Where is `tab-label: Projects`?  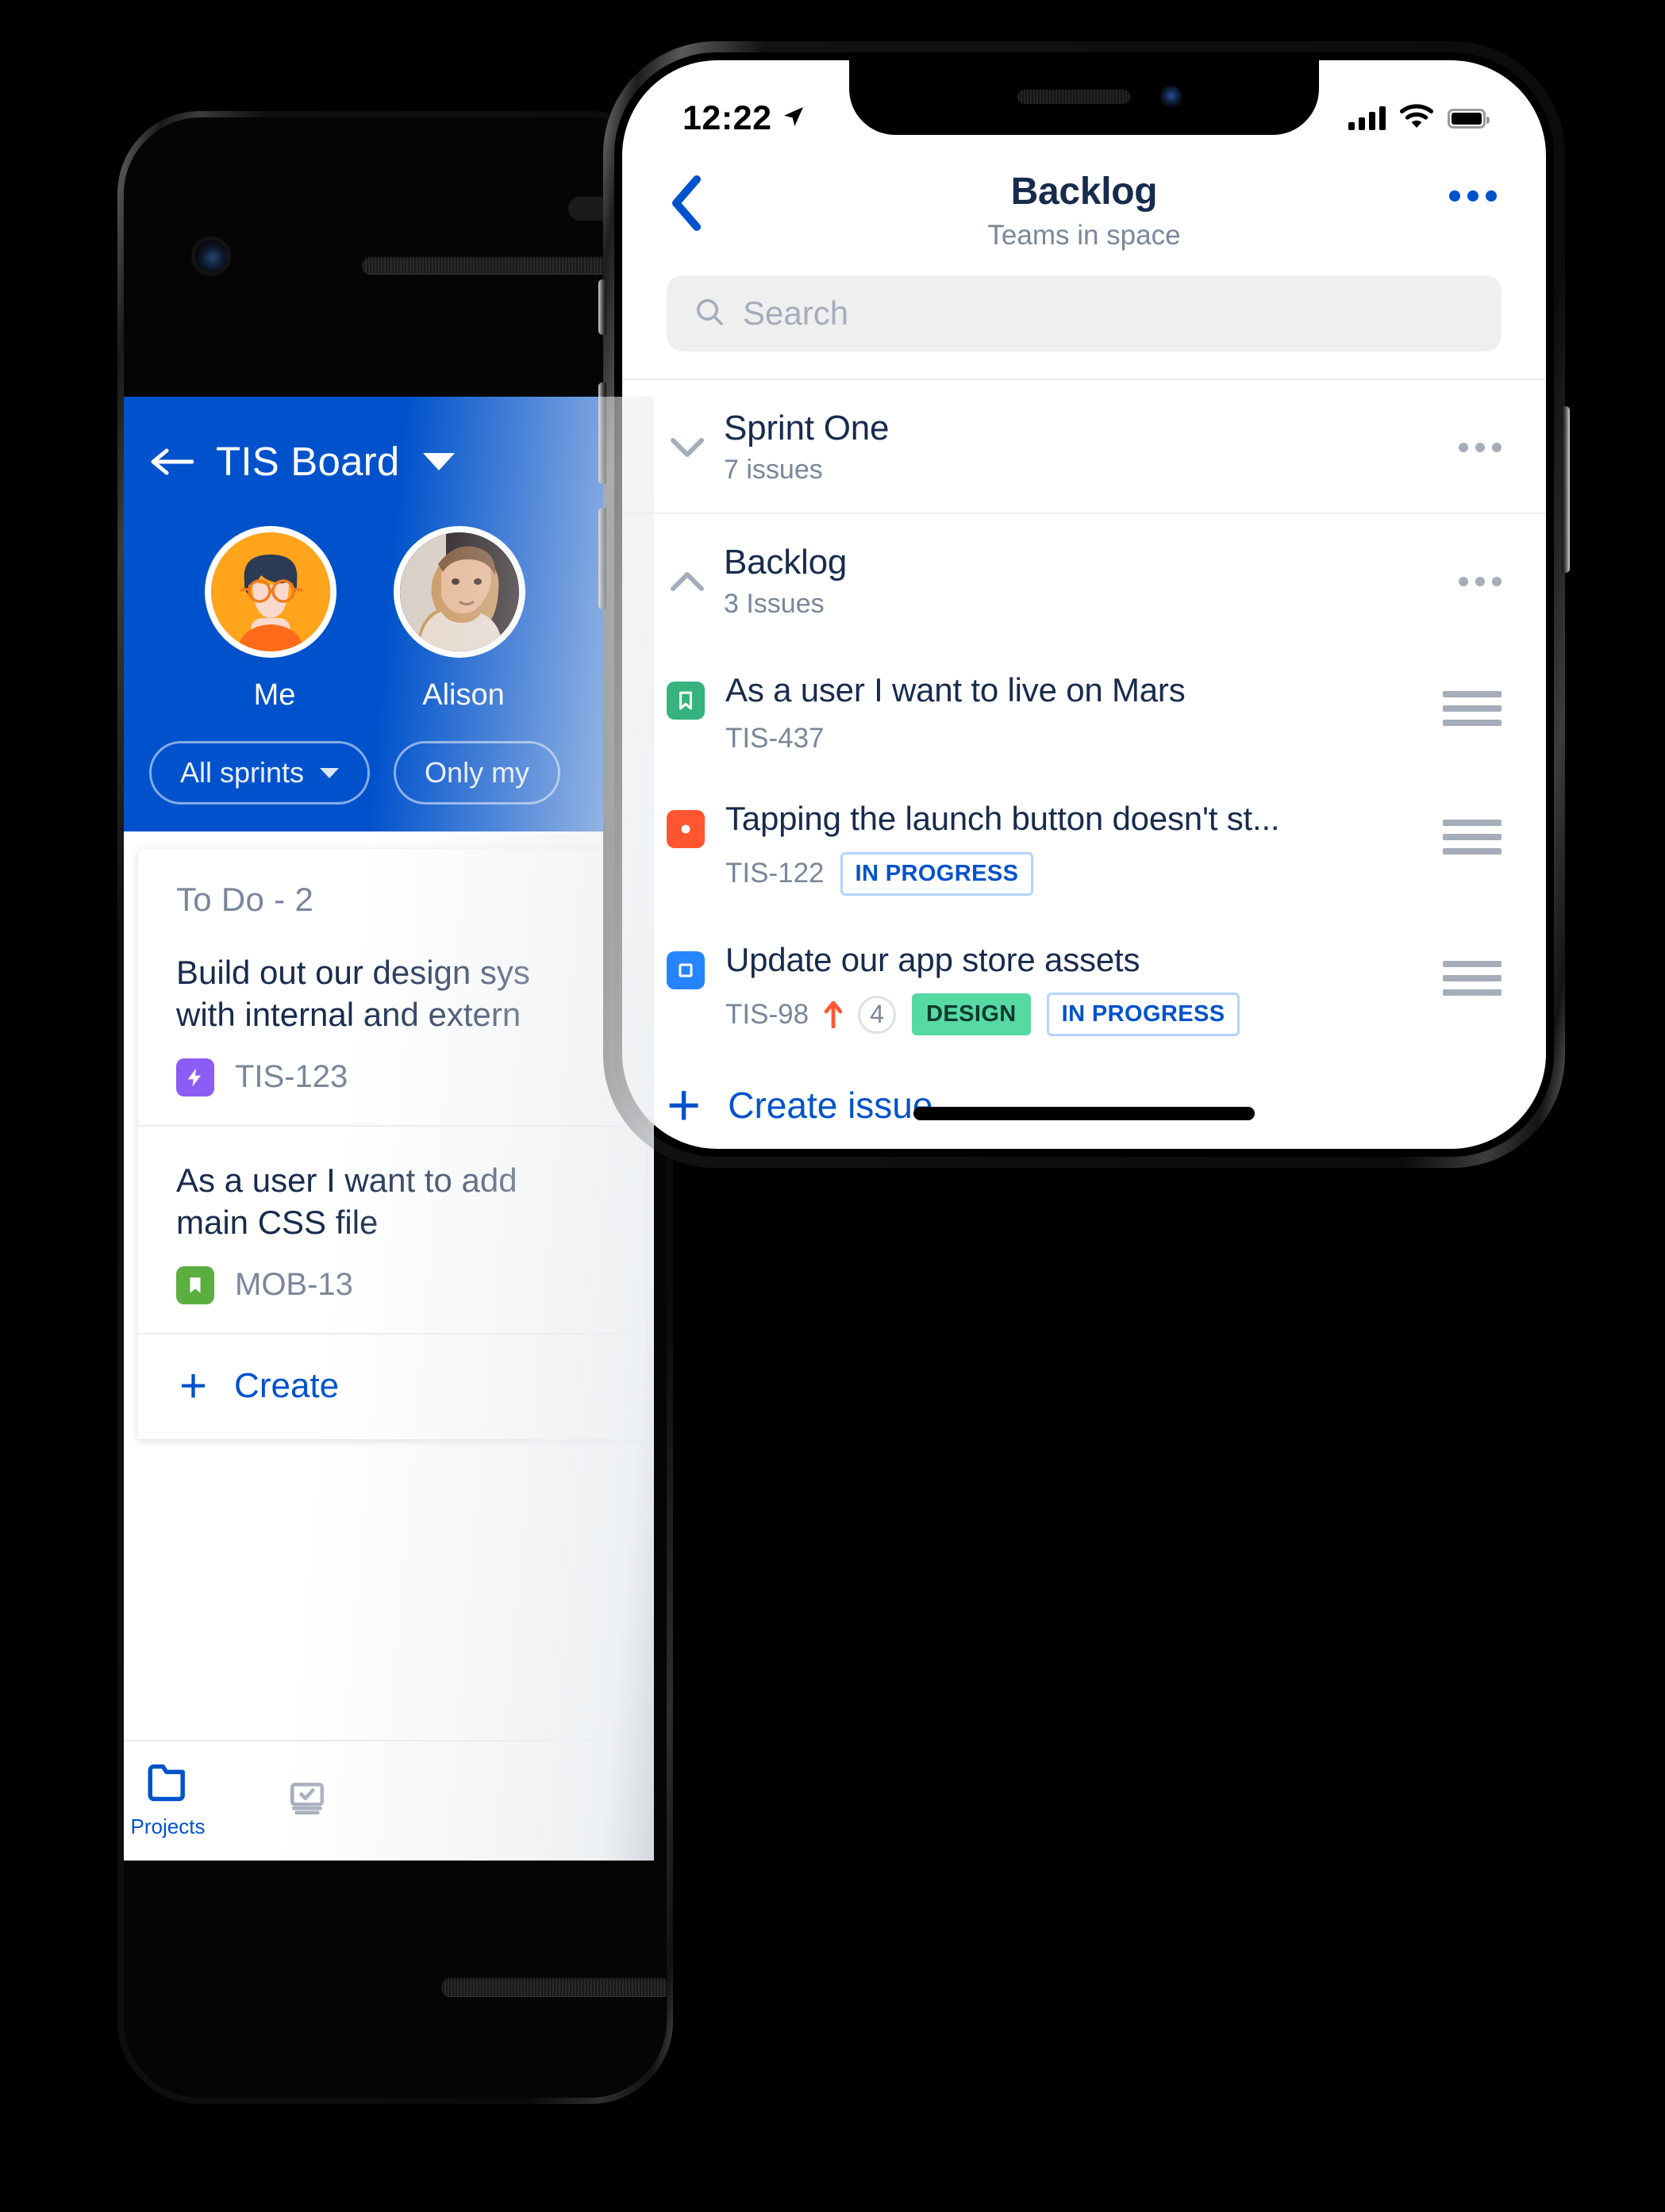 tab-label: Projects is located at coordinates (168, 1826).